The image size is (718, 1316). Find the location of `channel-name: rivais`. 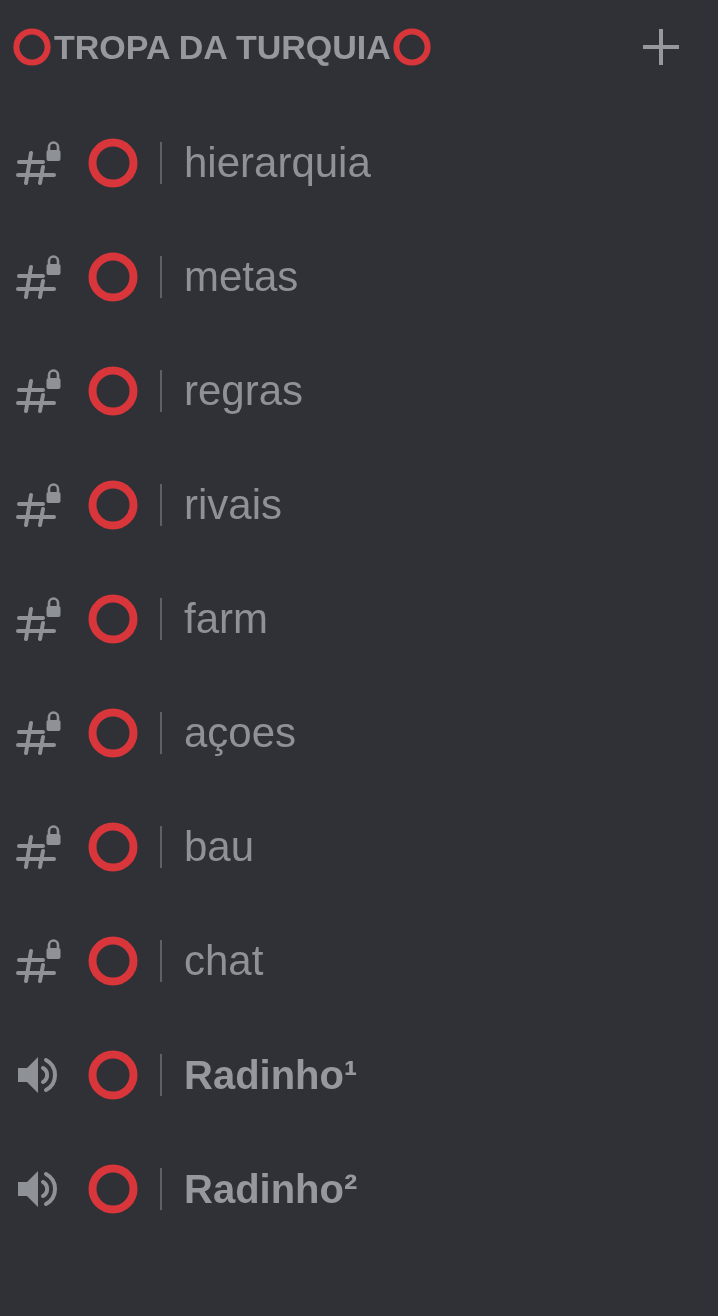

channel-name: rivais is located at coordinates (233, 505).